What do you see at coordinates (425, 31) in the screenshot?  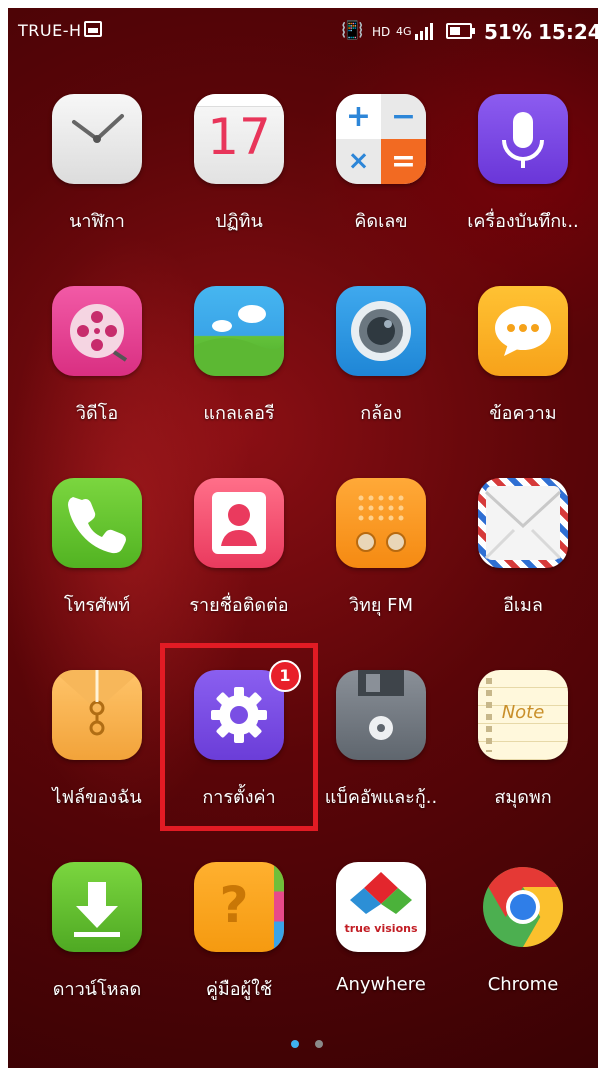 I see `signal-strength-icon` at bounding box center [425, 31].